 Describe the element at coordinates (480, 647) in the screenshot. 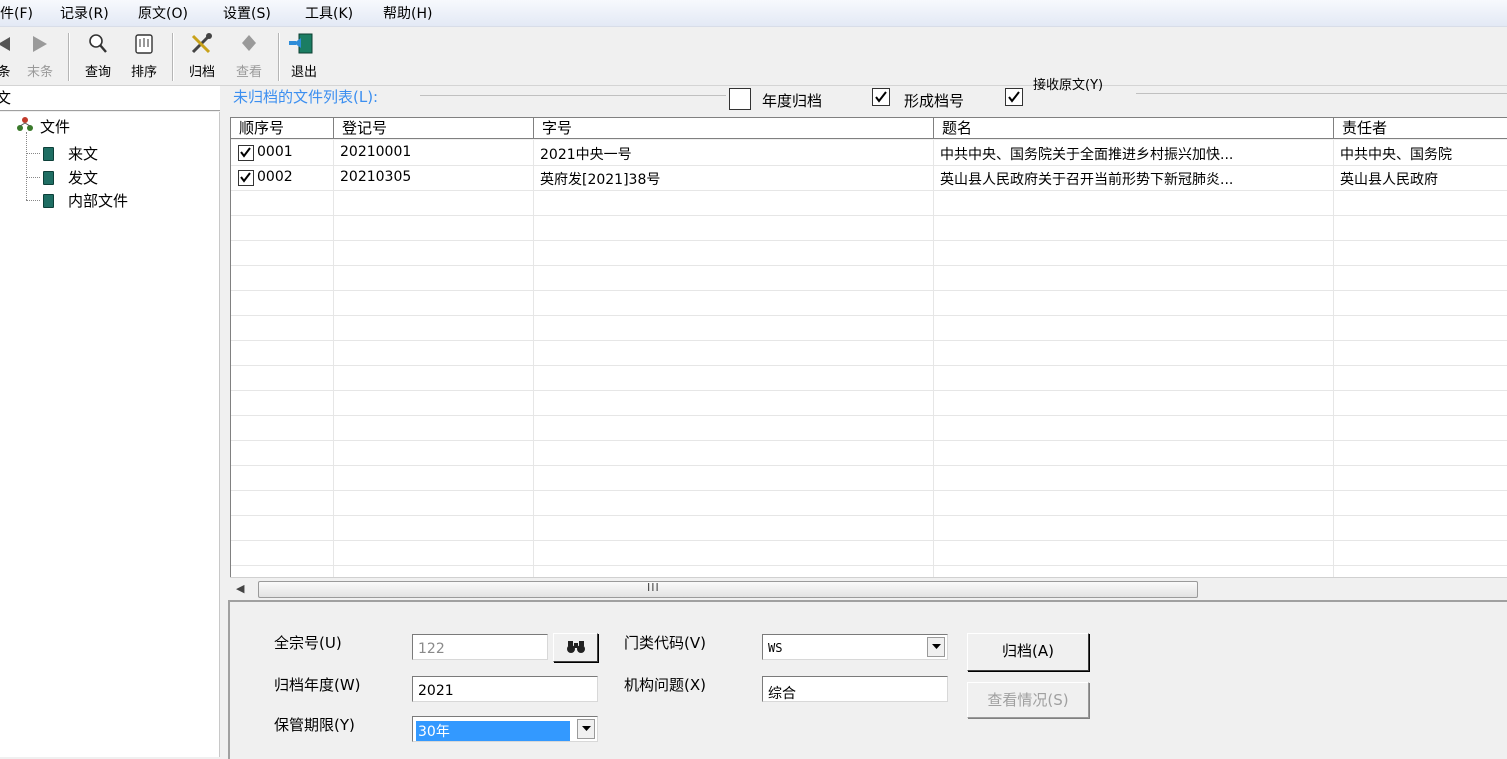

I see `fonds-field: 122` at that location.